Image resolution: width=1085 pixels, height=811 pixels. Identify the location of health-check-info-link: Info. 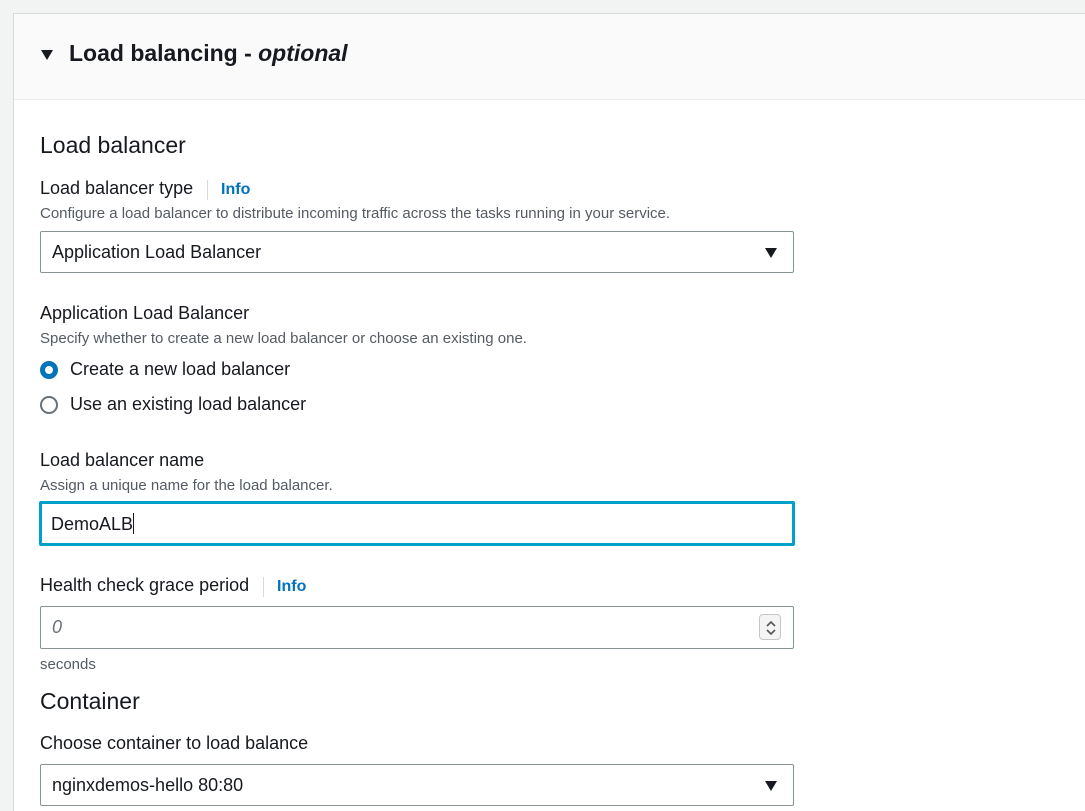
(291, 586).